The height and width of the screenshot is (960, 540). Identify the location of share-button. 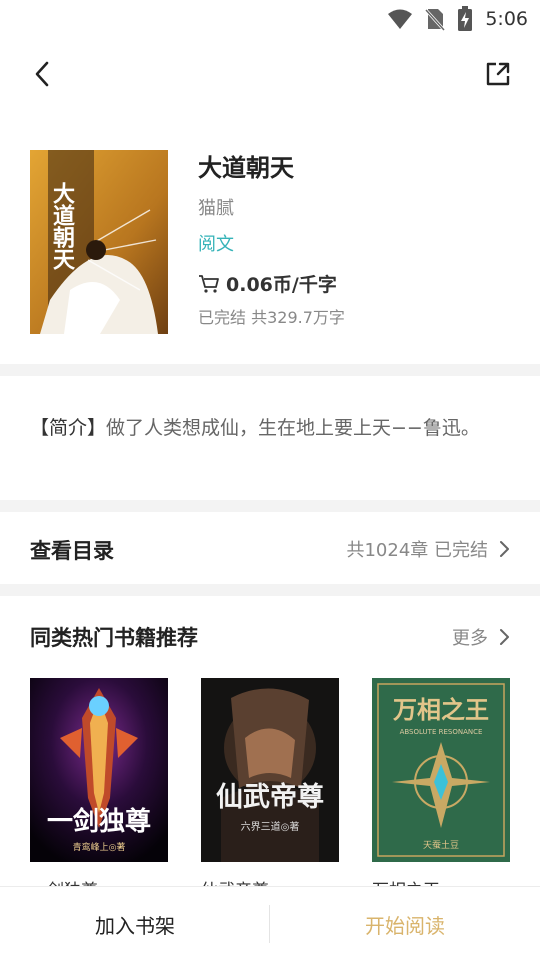
(498, 74).